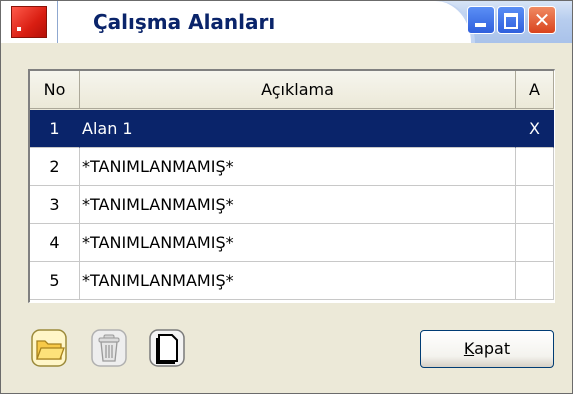  What do you see at coordinates (298, 129) in the screenshot?
I see `row-description: Alan 1` at bounding box center [298, 129].